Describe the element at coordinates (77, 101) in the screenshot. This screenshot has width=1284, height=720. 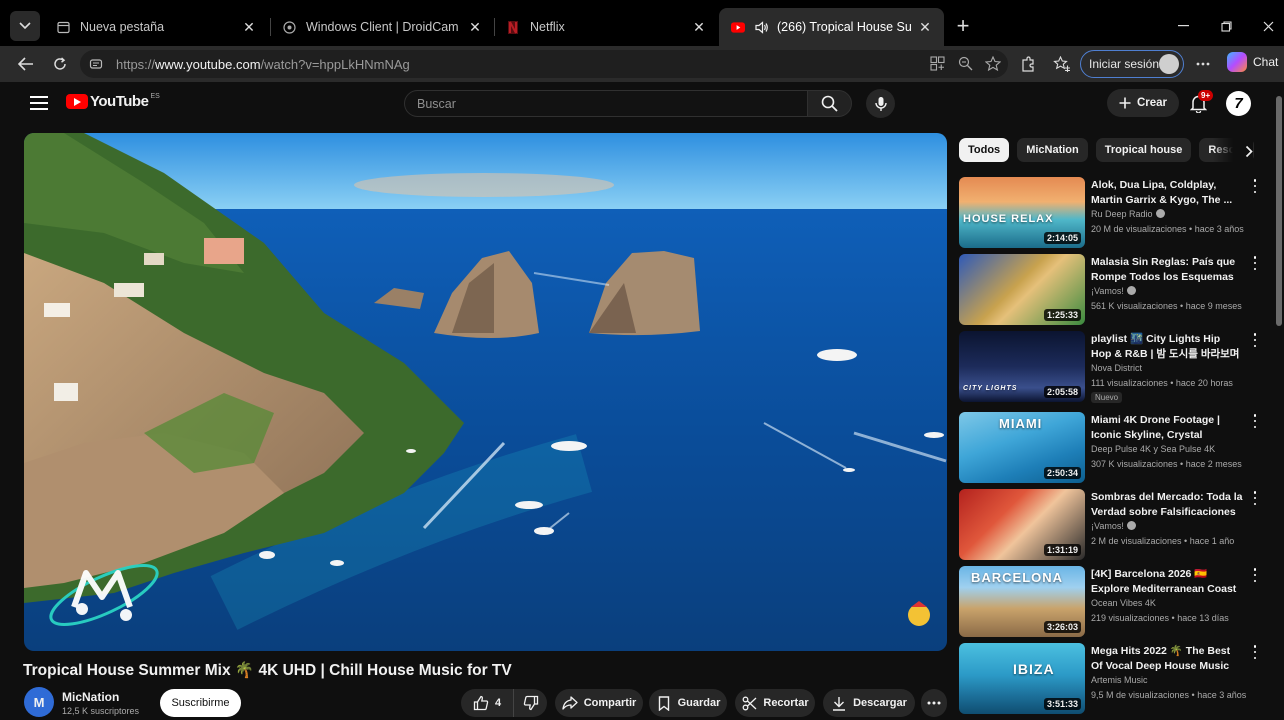
I see `youtube-play-icon` at that location.